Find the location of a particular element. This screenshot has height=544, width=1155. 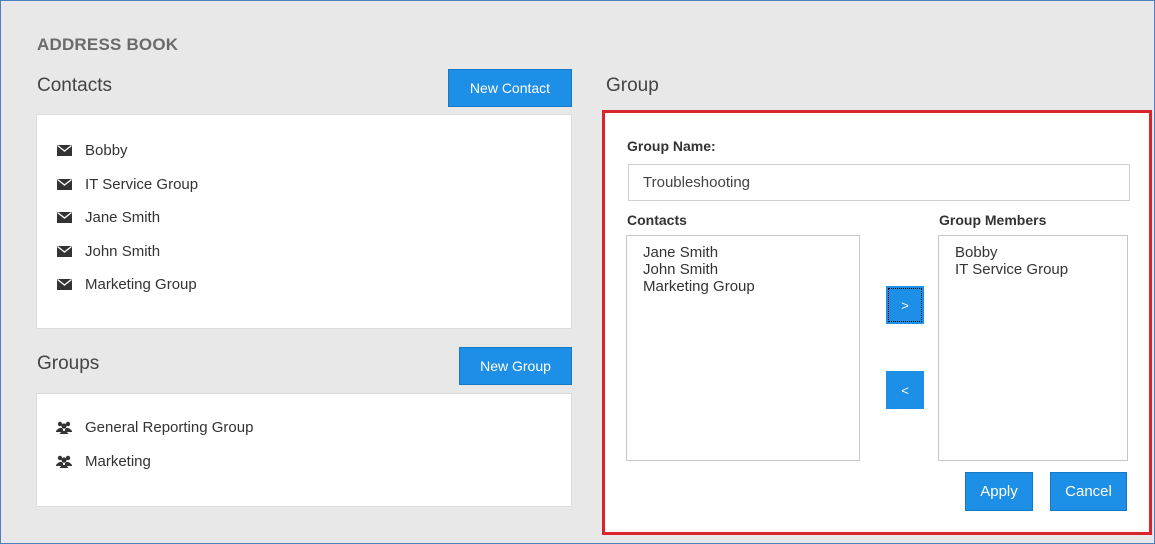

listbox-option: Jane Smith is located at coordinates (751, 252).